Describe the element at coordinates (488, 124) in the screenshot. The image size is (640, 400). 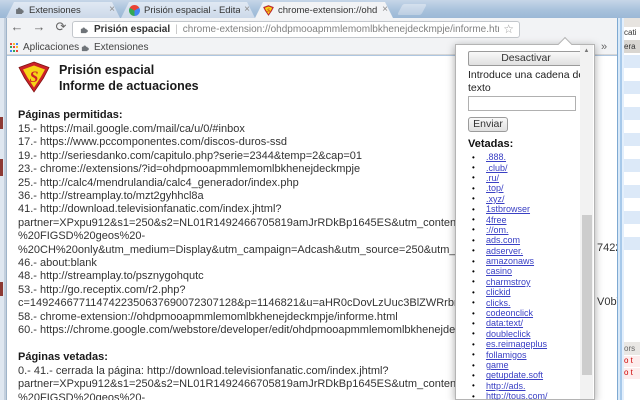
I see `send-button: Enviar` at that location.